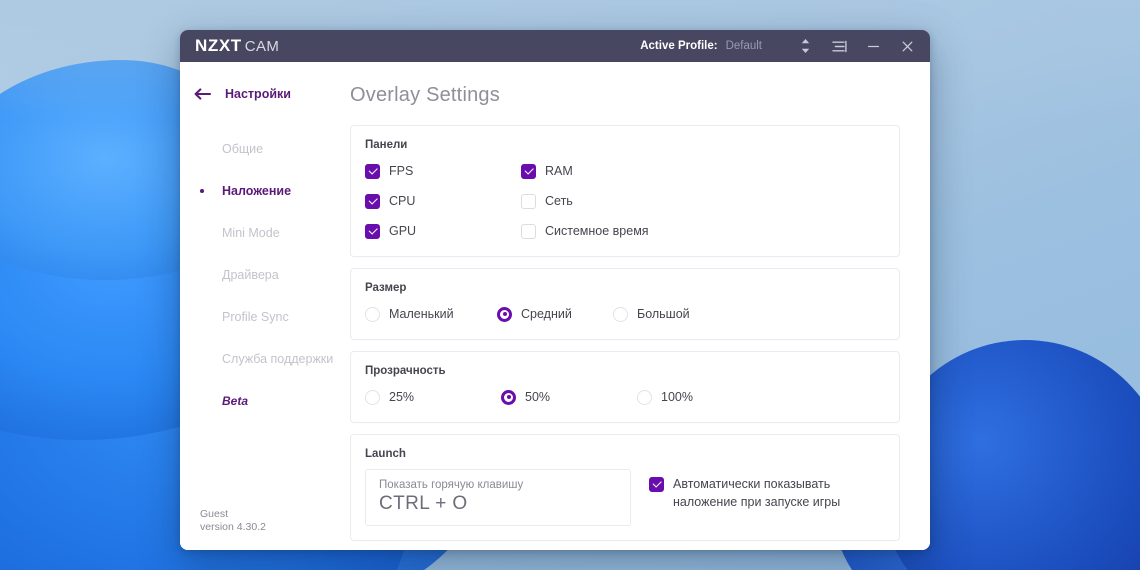  I want to click on back-label: Настройки, so click(258, 94).